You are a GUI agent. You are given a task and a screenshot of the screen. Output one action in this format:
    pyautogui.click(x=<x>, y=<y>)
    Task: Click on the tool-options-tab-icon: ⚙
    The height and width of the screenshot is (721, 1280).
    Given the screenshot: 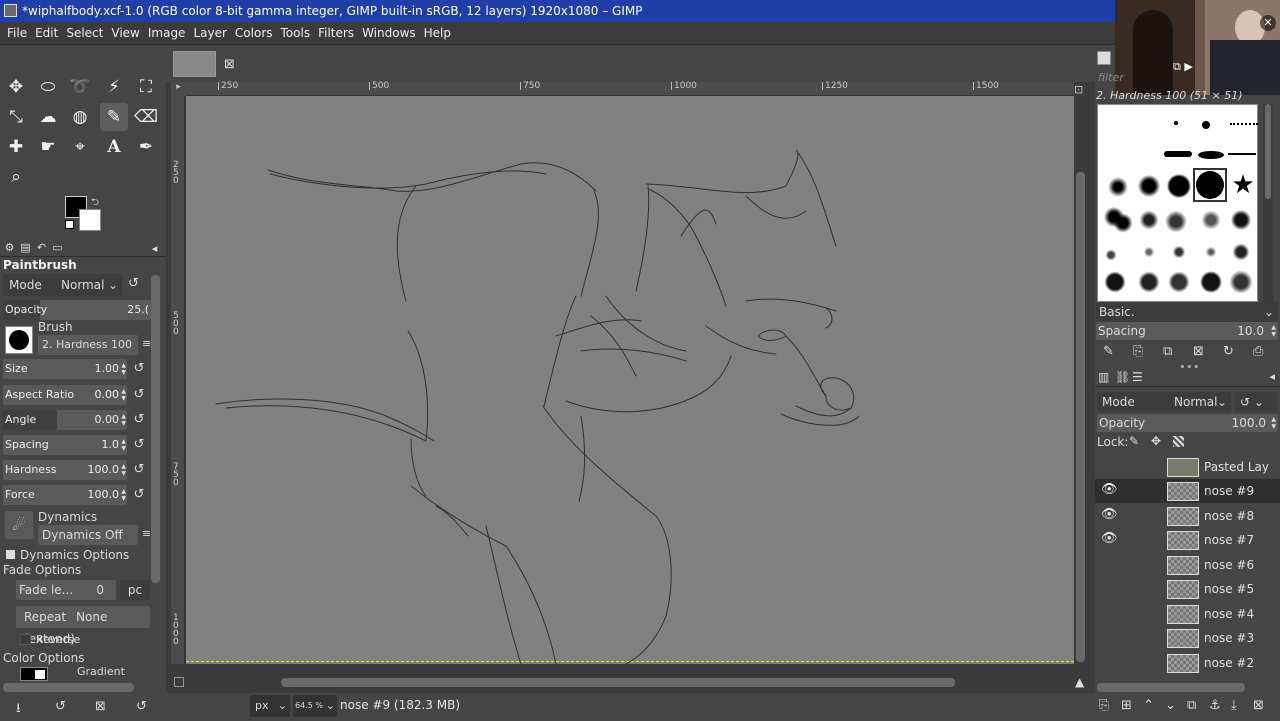 What is the action you would take?
    pyautogui.click(x=9, y=248)
    